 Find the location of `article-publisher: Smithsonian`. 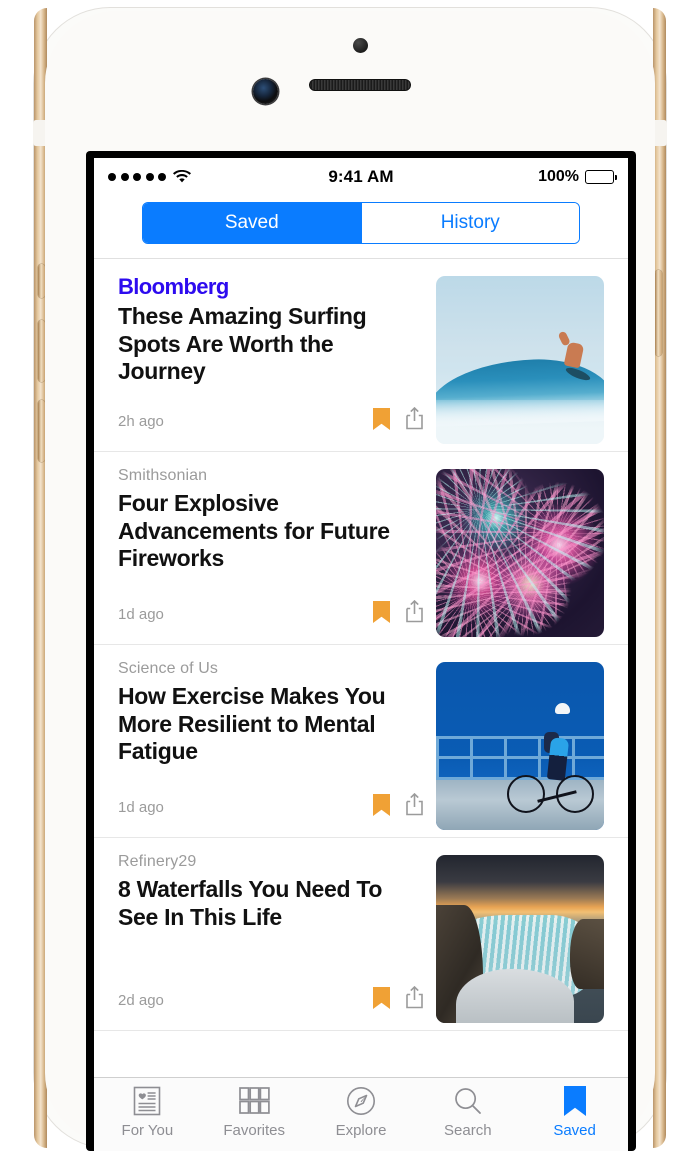

article-publisher: Smithsonian is located at coordinates (163, 475).